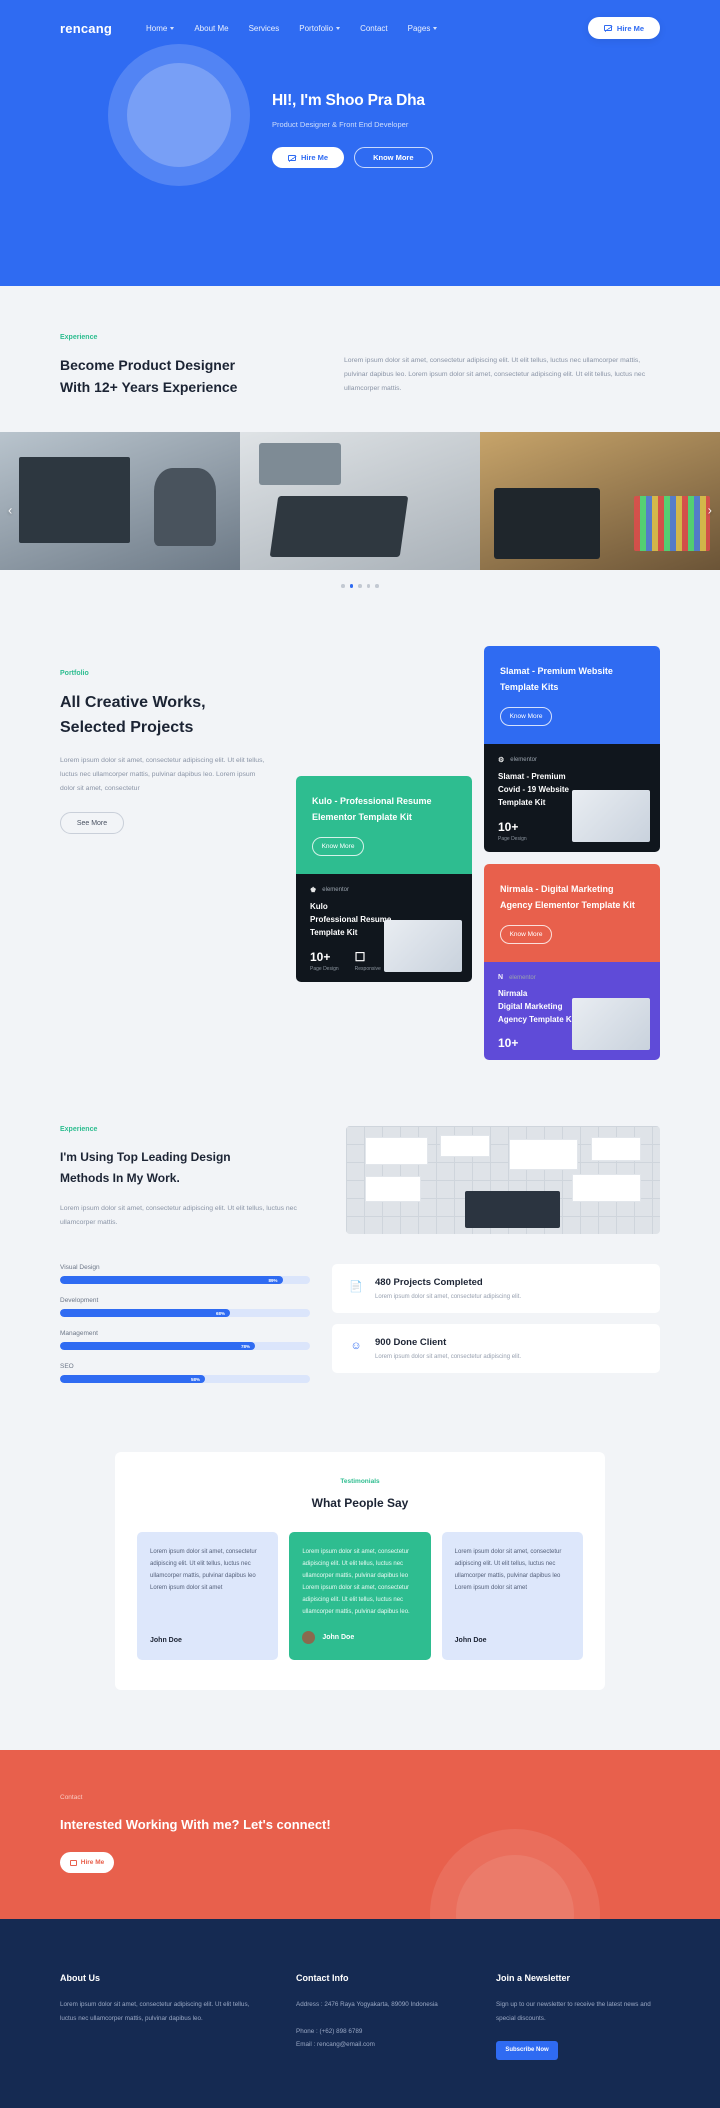 Image resolution: width=720 pixels, height=2108 pixels. Describe the element at coordinates (429, 1283) in the screenshot. I see `stat-card-projects-number: 480 Projects Completed` at that location.